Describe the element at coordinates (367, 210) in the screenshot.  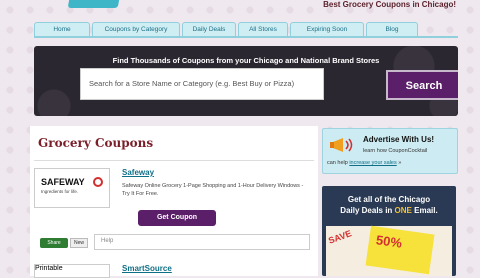
I see `deals-title-text-a: Daily Deals in` at that location.